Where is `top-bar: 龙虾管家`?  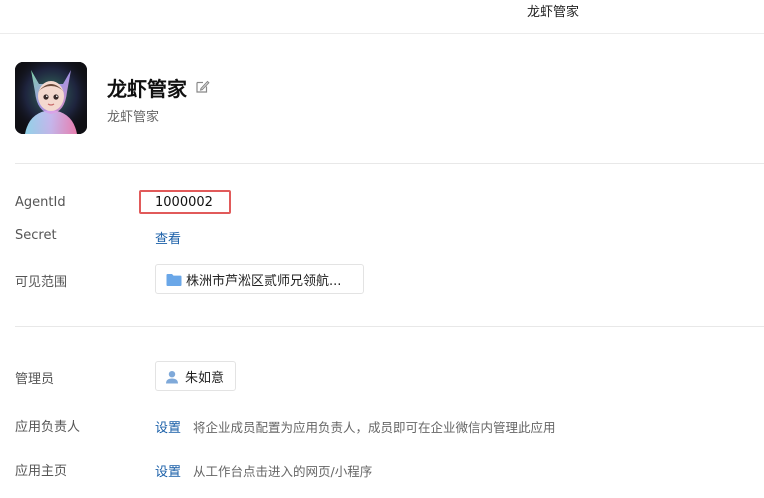
top-bar: 龙虾管家 is located at coordinates (382, 17).